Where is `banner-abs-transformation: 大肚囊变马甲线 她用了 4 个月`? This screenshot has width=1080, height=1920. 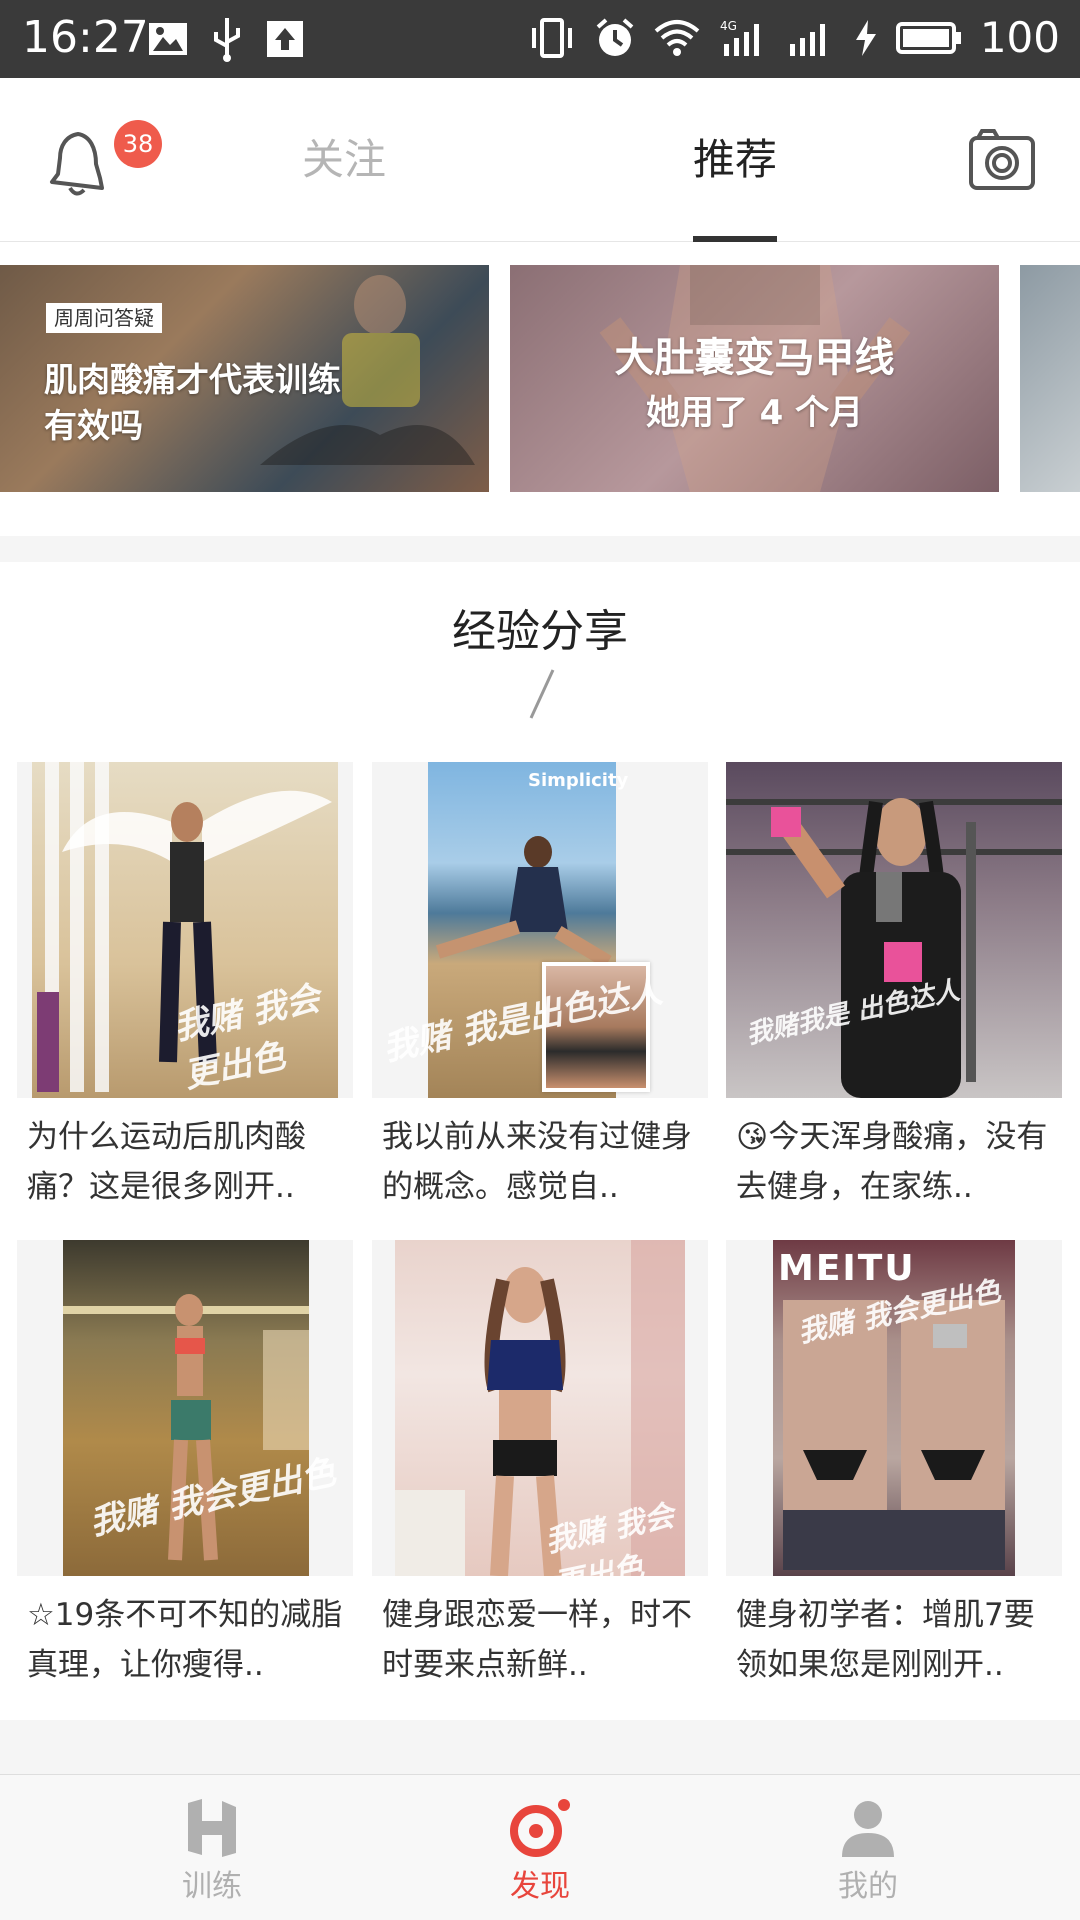
banner-abs-transformation: 大肚囊变马甲线 她用了 4 个月 is located at coordinates (754, 378).